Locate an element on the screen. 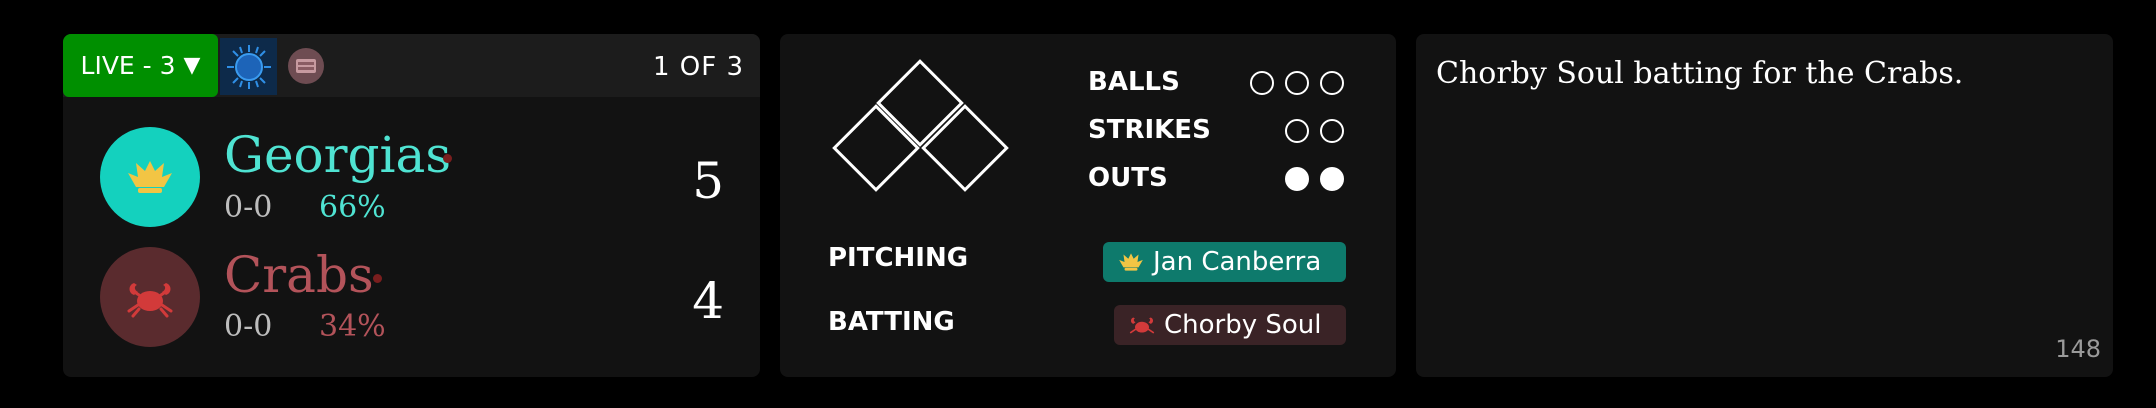  outs-indicator is located at coordinates (1314, 179).